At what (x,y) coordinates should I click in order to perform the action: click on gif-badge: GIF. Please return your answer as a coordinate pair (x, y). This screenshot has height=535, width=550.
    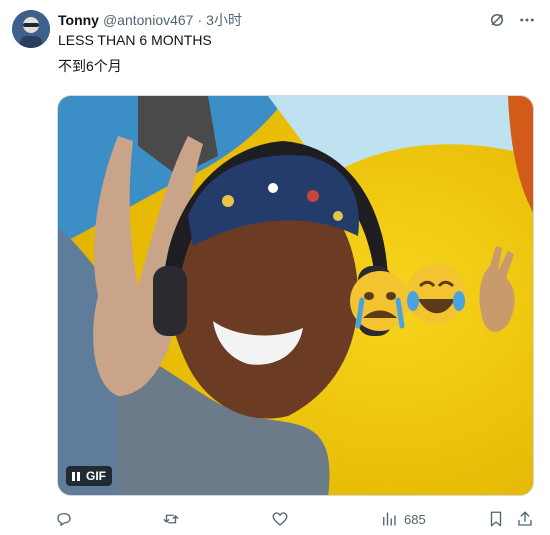
    Looking at the image, I should click on (89, 476).